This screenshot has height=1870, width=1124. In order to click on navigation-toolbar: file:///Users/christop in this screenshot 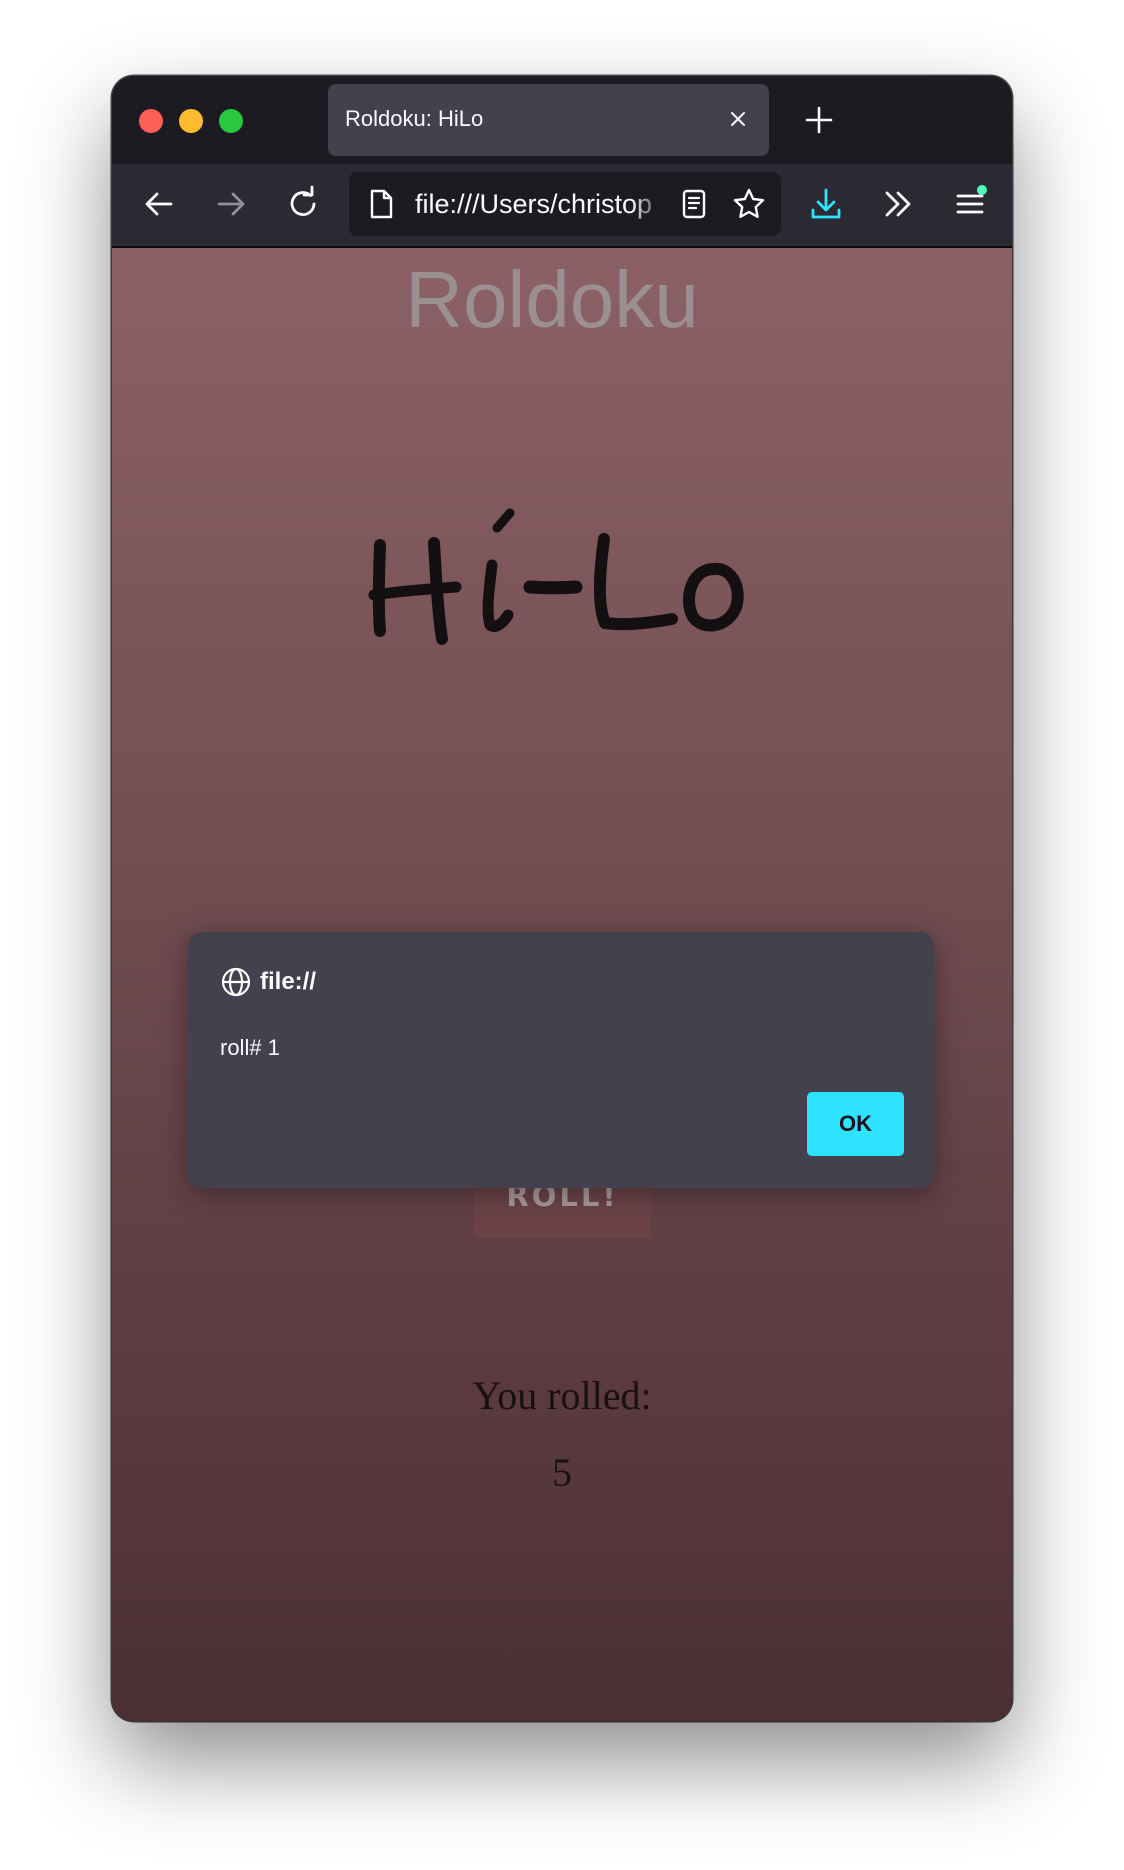, I will do `click(562, 206)`.